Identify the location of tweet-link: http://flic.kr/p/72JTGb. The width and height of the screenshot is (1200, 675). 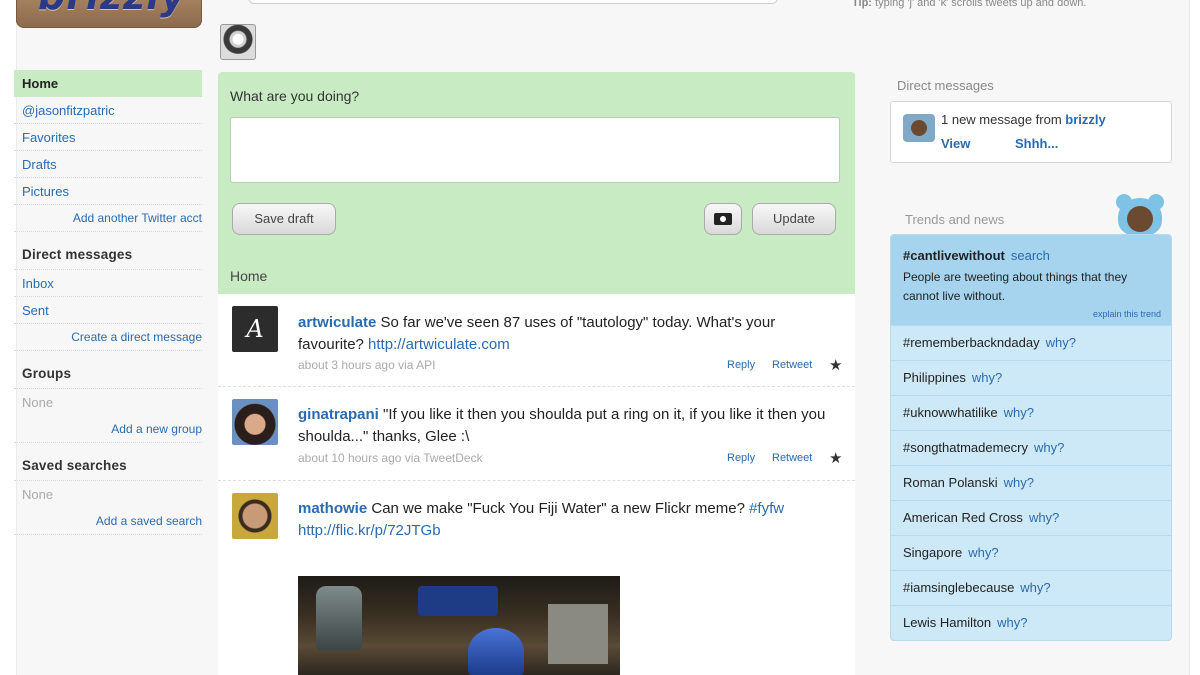
(369, 530).